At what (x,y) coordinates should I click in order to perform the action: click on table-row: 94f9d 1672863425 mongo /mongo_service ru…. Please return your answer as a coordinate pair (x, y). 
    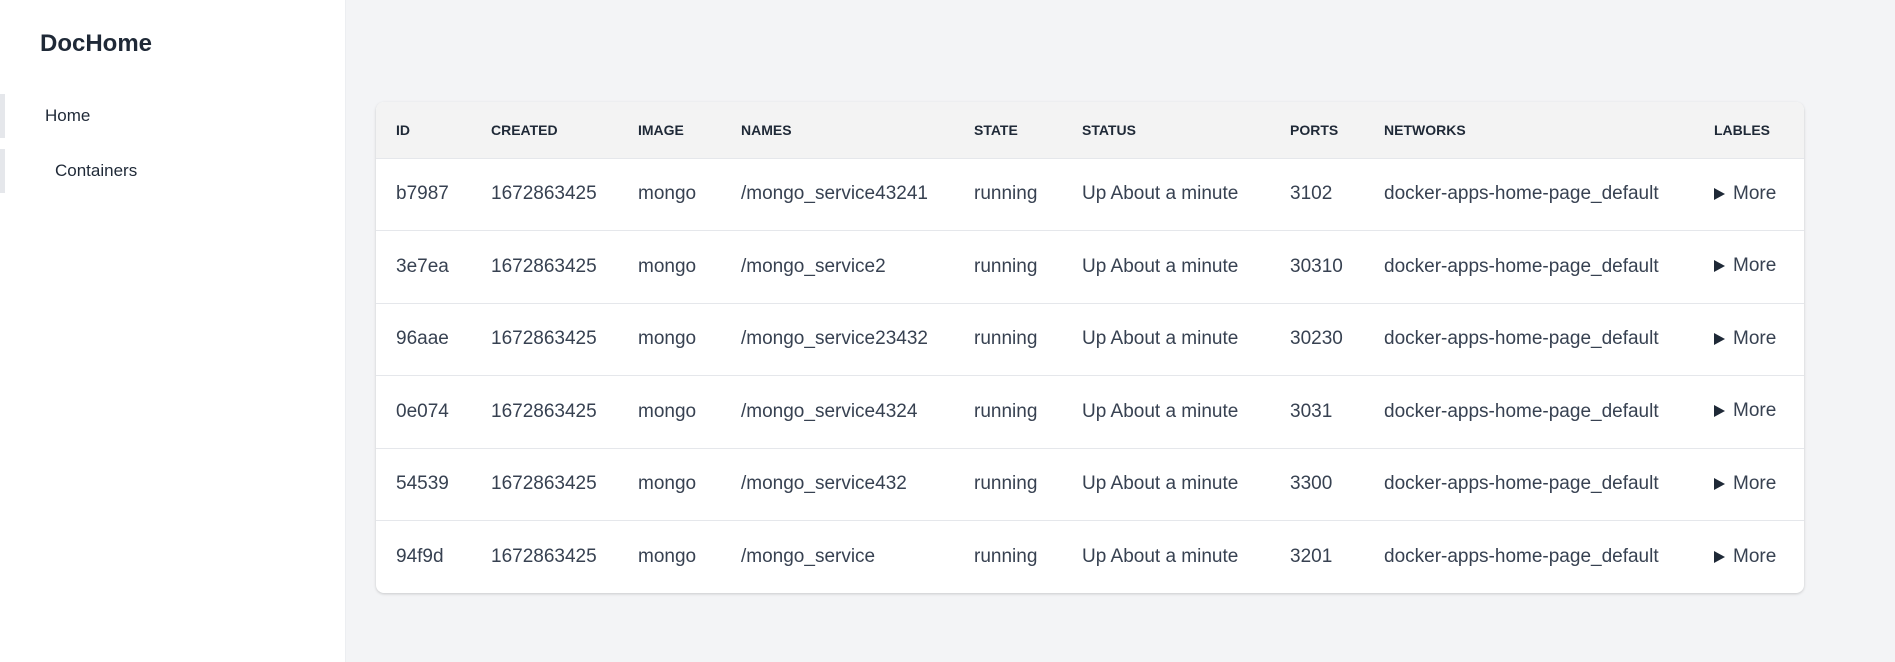
    Looking at the image, I should click on (1090, 557).